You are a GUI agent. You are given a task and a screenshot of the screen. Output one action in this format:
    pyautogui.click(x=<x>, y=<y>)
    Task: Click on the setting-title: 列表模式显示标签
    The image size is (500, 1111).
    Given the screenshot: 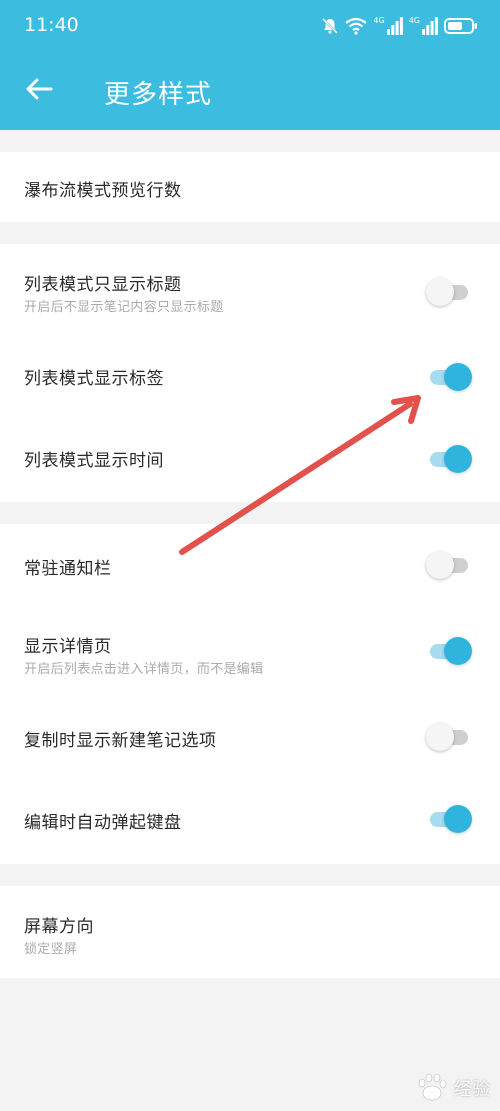 What is the action you would take?
    pyautogui.click(x=94, y=379)
    